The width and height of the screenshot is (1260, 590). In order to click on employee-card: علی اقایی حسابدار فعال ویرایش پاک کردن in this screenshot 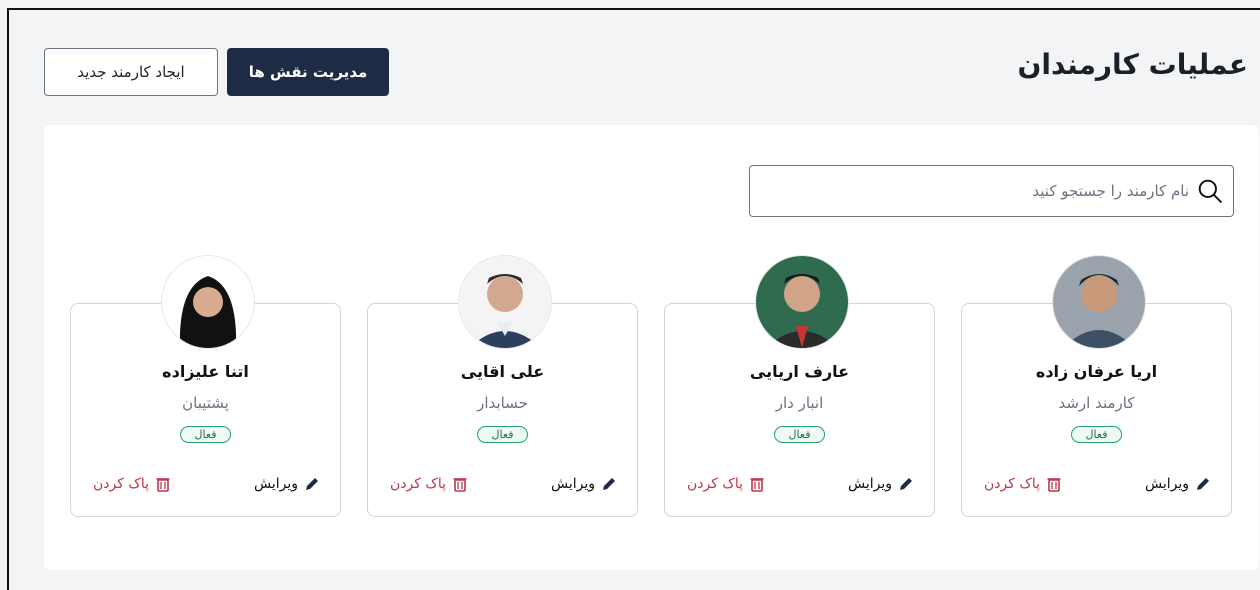, I will do `click(502, 386)`.